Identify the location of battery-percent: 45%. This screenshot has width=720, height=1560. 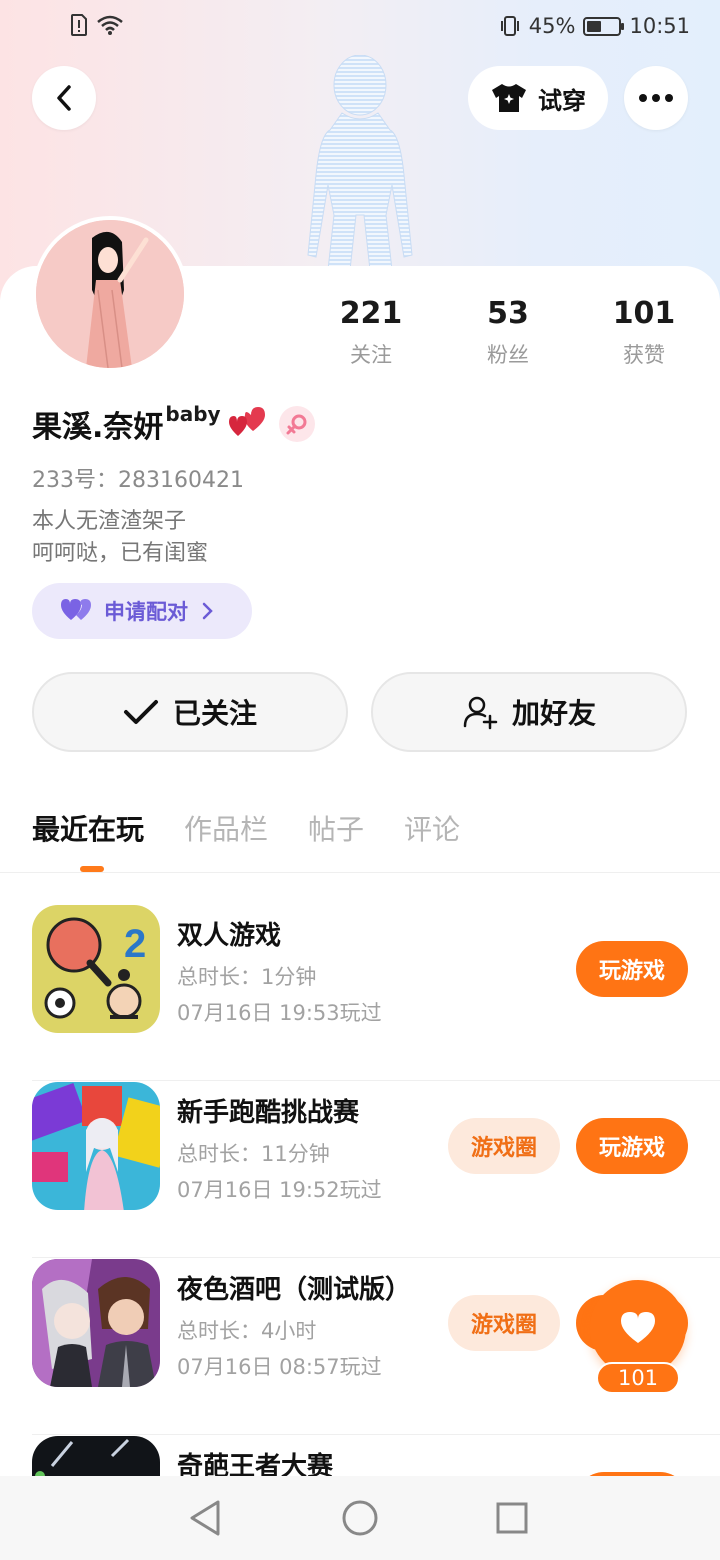
(552, 26).